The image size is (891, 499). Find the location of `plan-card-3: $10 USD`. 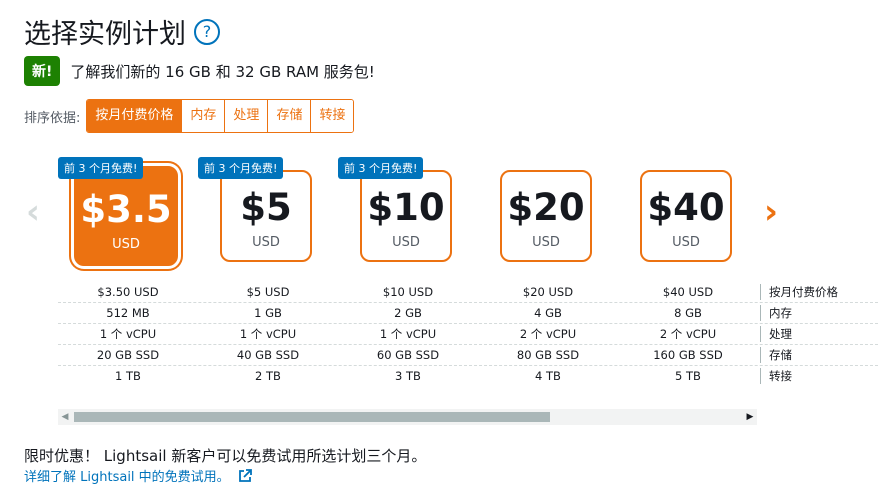

plan-card-3: $10 USD is located at coordinates (406, 216).